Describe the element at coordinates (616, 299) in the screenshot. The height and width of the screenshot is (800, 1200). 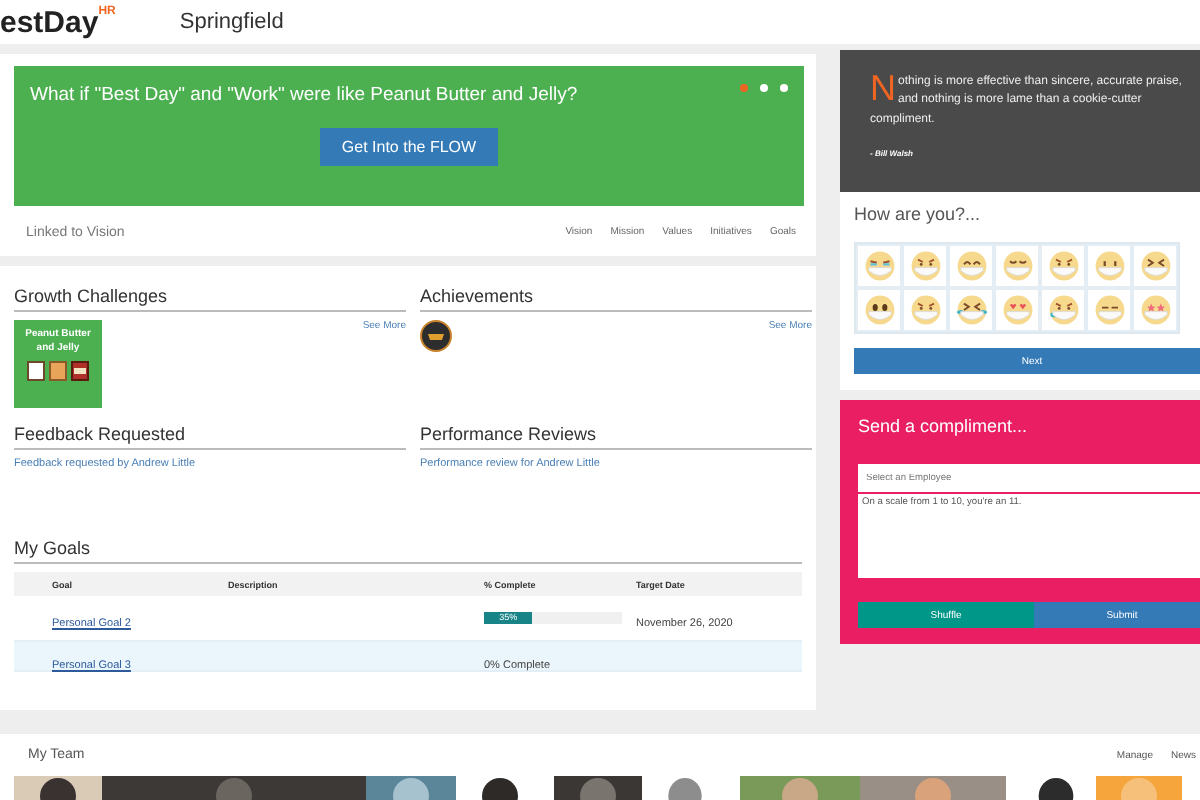
I see `section-title: Achievements` at that location.